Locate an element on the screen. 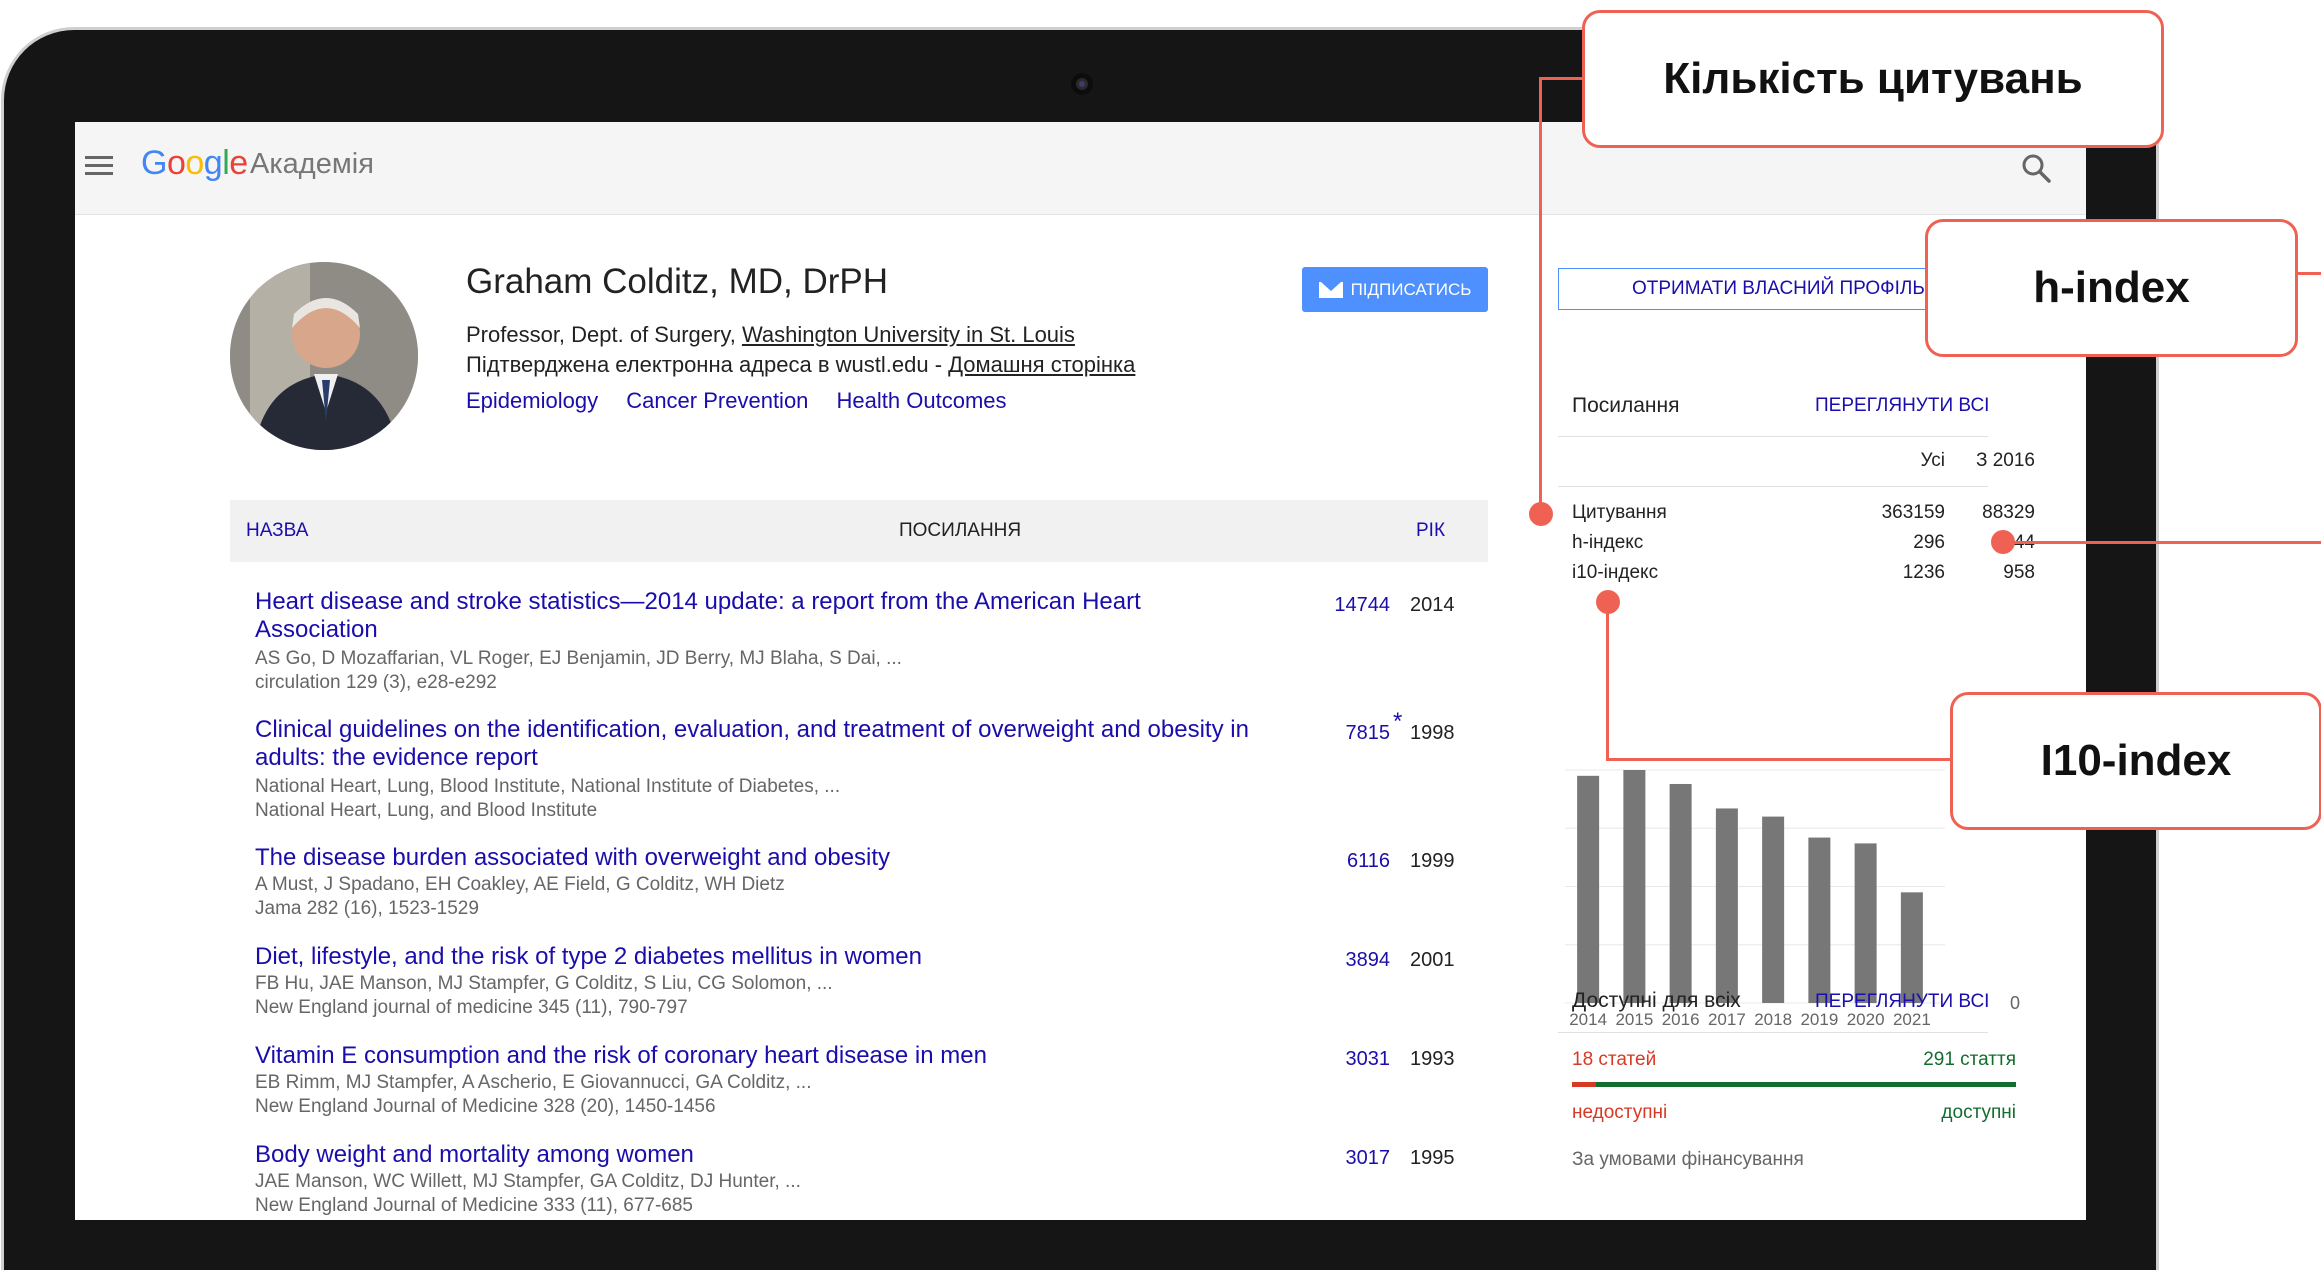 Image resolution: width=2321 pixels, height=1270 pixels. view-all-open-access-link: ПЕРЕГЛЯНУТИ ВСІ is located at coordinates (1902, 1002).